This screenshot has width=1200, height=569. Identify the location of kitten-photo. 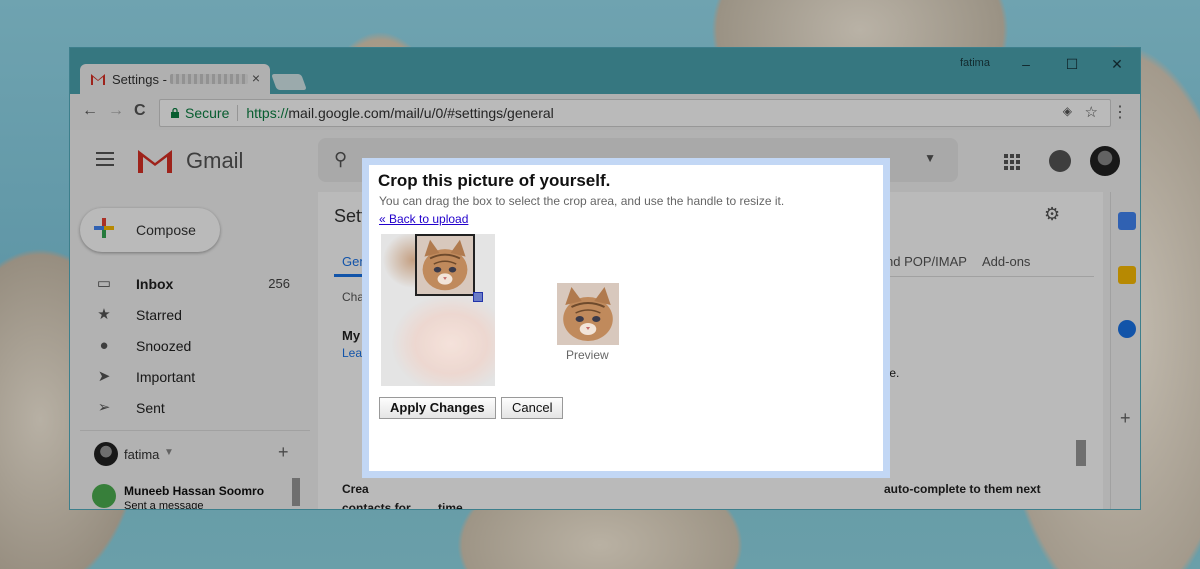
(445, 265).